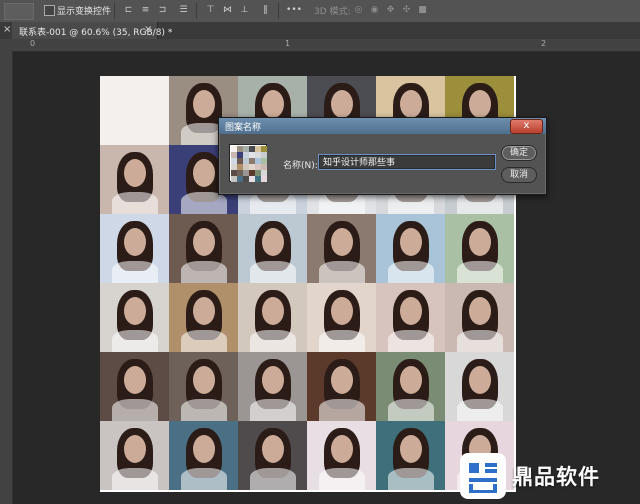  What do you see at coordinates (162, 10) in the screenshot?
I see `align-right-icon: ⊐` at bounding box center [162, 10].